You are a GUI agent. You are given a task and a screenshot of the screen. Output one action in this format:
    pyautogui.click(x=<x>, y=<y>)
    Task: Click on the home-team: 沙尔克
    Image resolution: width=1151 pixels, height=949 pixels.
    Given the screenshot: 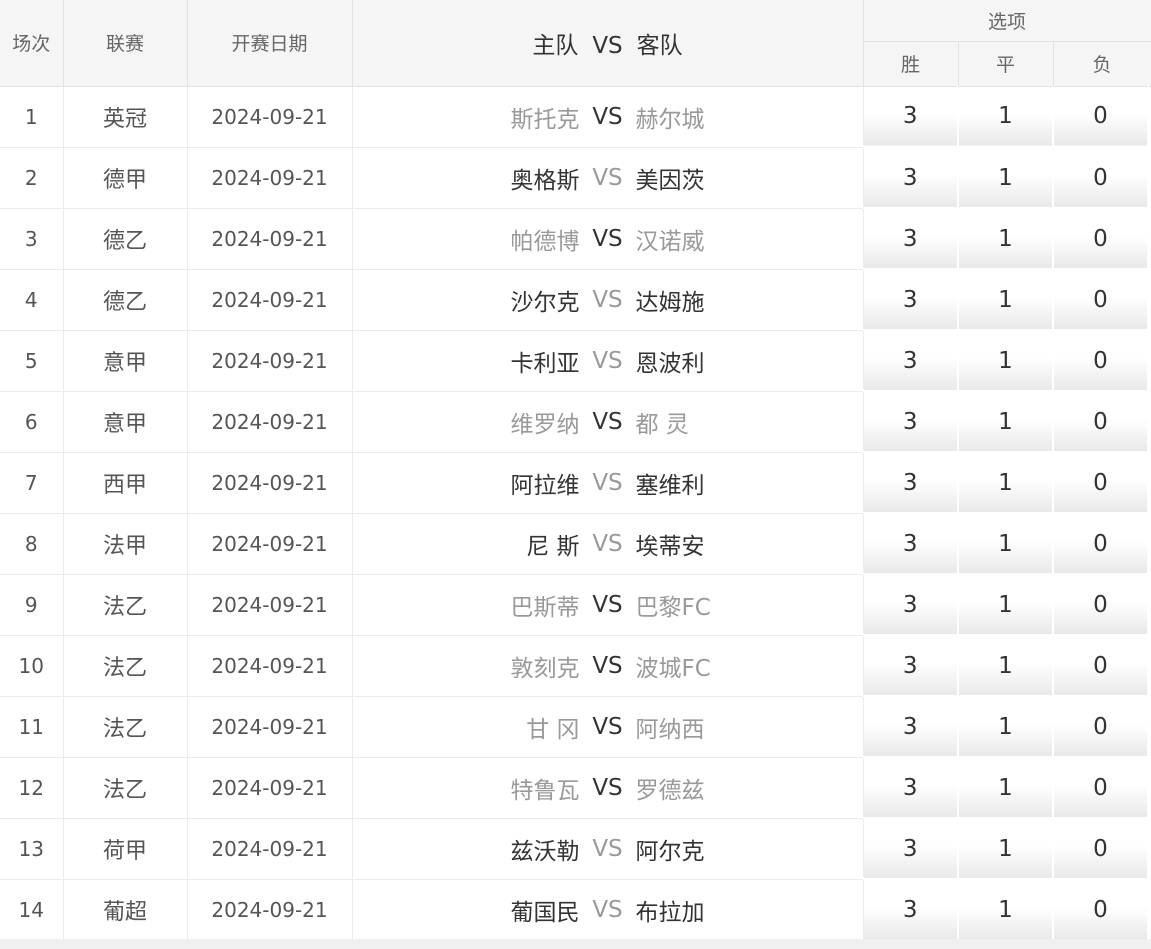 What is the action you would take?
    pyautogui.click(x=545, y=302)
    